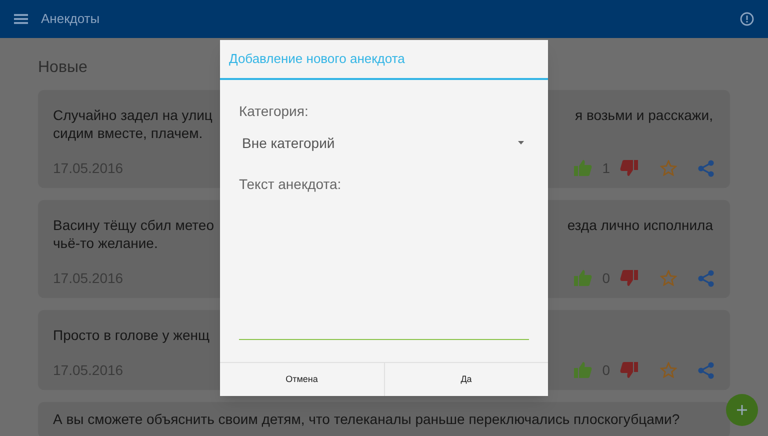  I want to click on app-title: Анекдоты, so click(70, 19).